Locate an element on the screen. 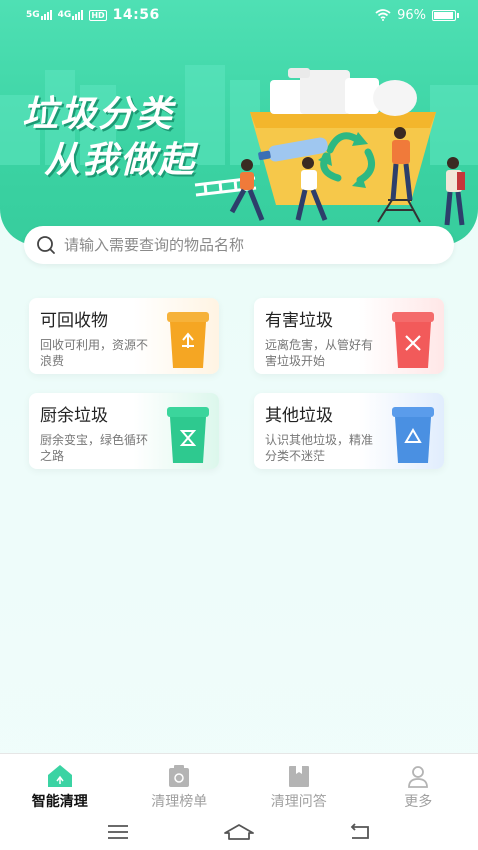 The width and height of the screenshot is (478, 850). tab-label: 清理榜单 is located at coordinates (179, 802).